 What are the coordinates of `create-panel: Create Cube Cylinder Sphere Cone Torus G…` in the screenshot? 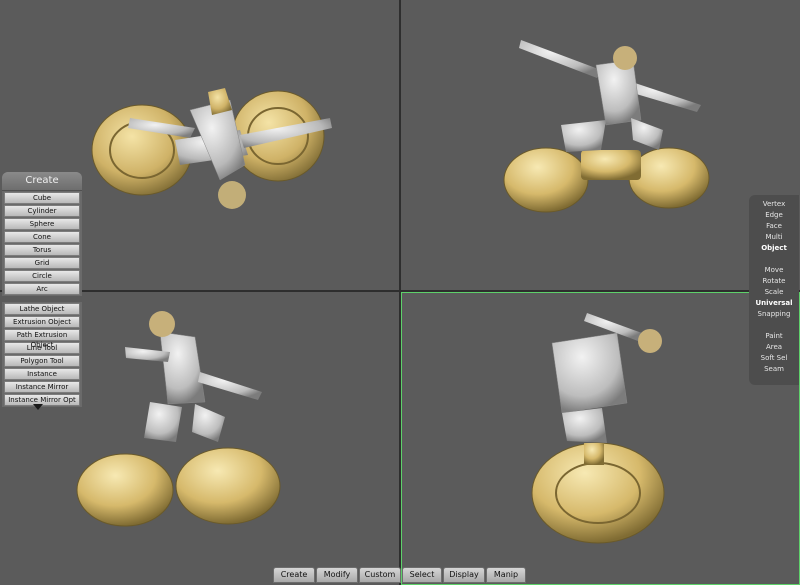 It's located at (42, 234).